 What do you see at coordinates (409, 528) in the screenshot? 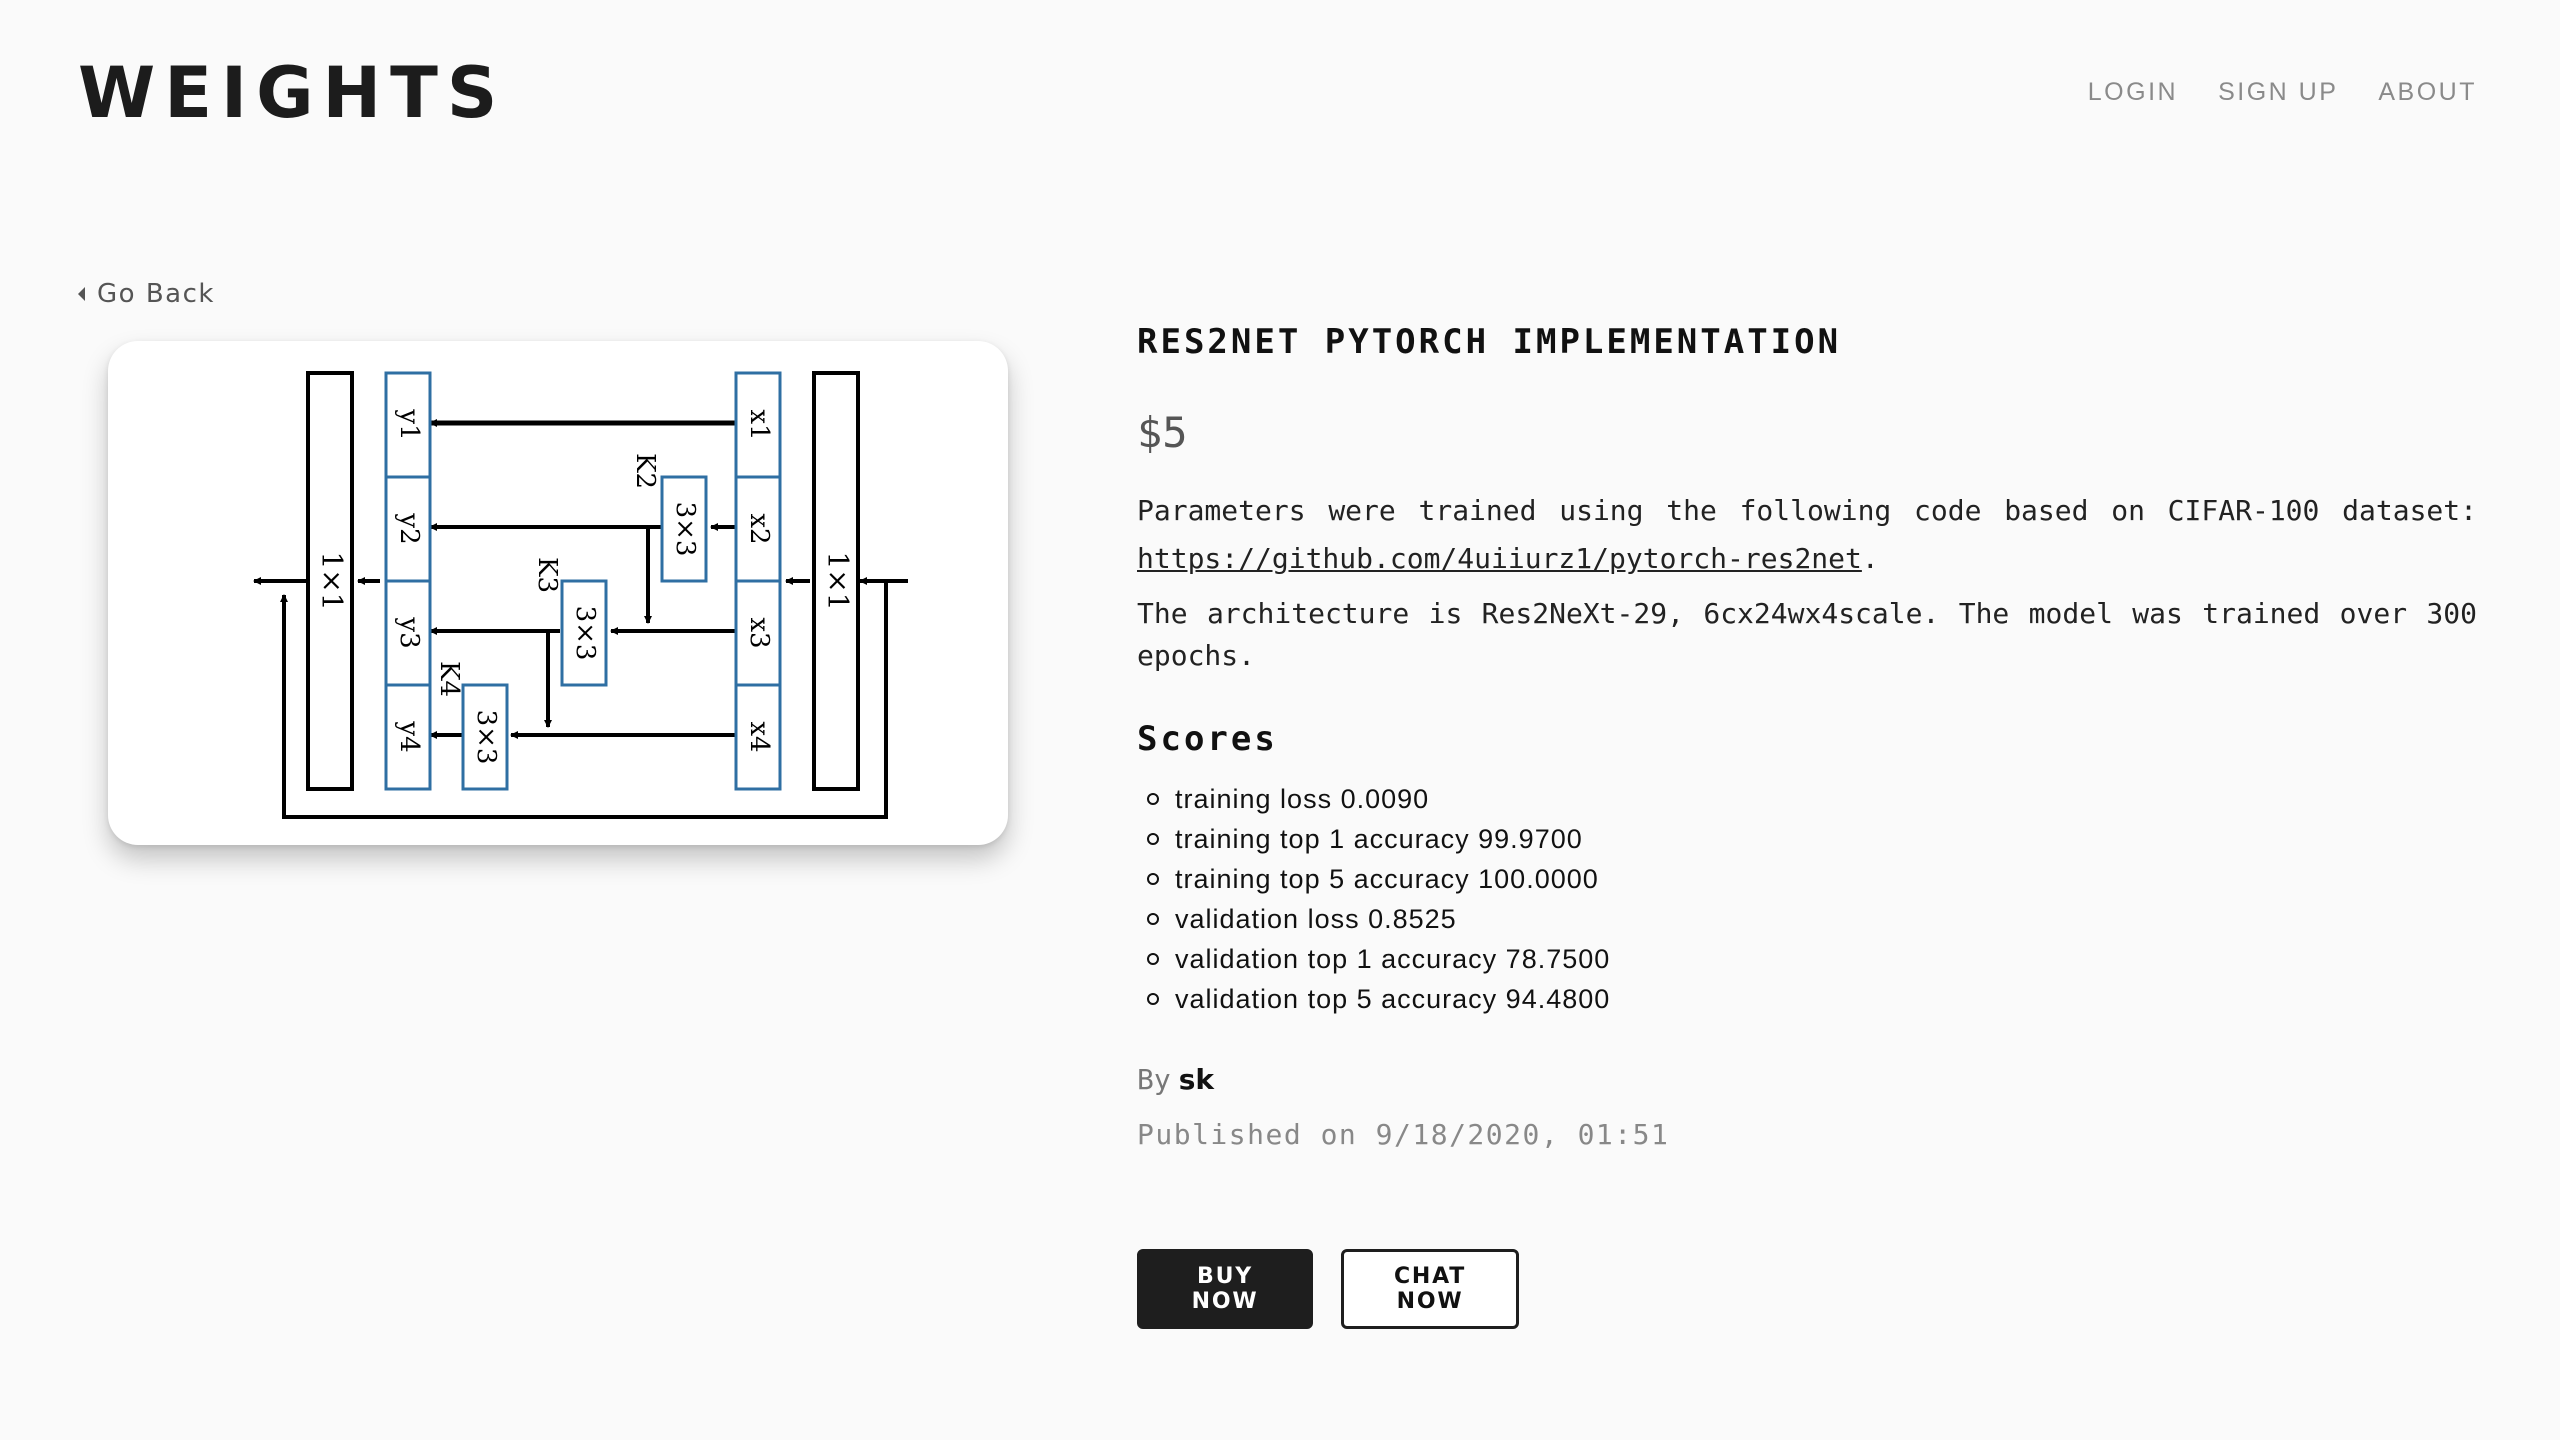
I see `y2-label: y2` at bounding box center [409, 528].